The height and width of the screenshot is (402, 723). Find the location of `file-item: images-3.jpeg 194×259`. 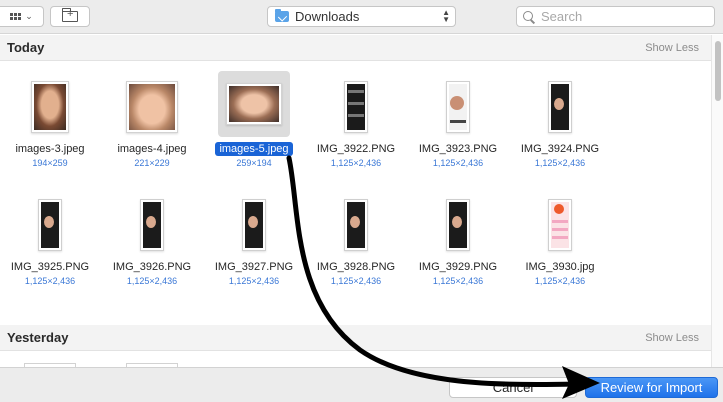

file-item: images-3.jpeg 194×259 is located at coordinates (50, 130).